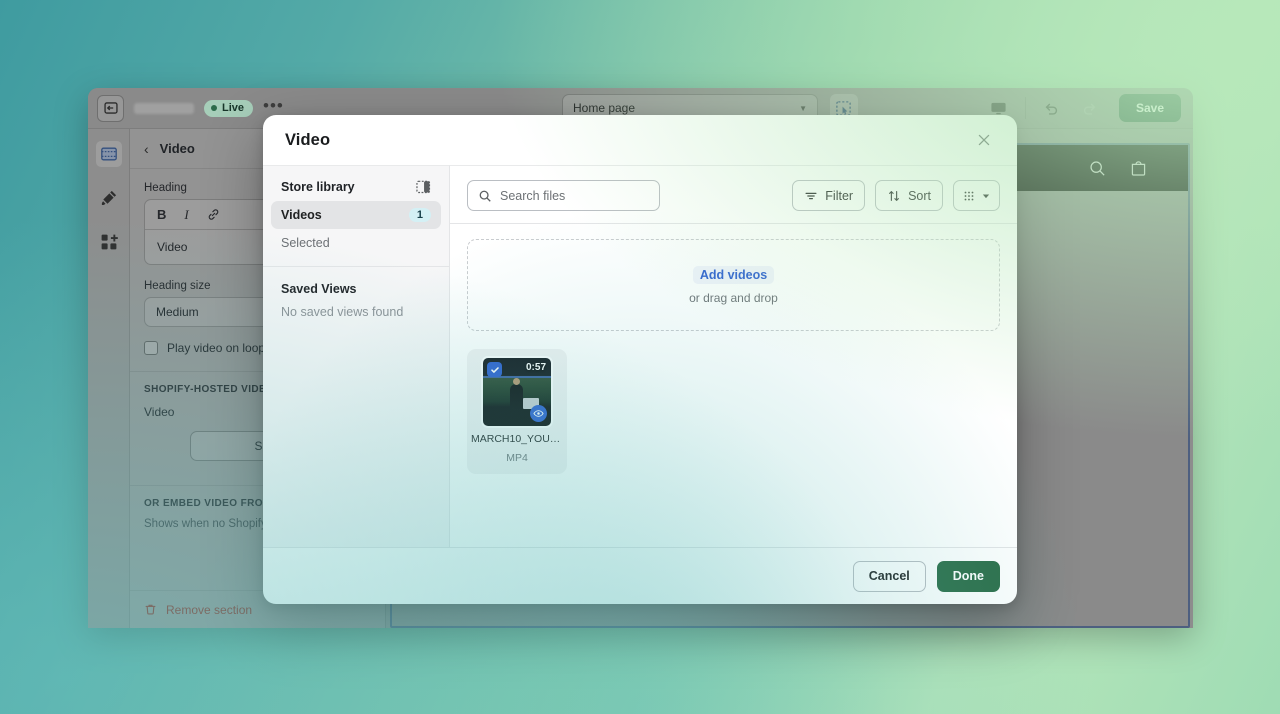 This screenshot has width=1280, height=714. Describe the element at coordinates (109, 242) in the screenshot. I see `sidebar-item-apps` at that location.